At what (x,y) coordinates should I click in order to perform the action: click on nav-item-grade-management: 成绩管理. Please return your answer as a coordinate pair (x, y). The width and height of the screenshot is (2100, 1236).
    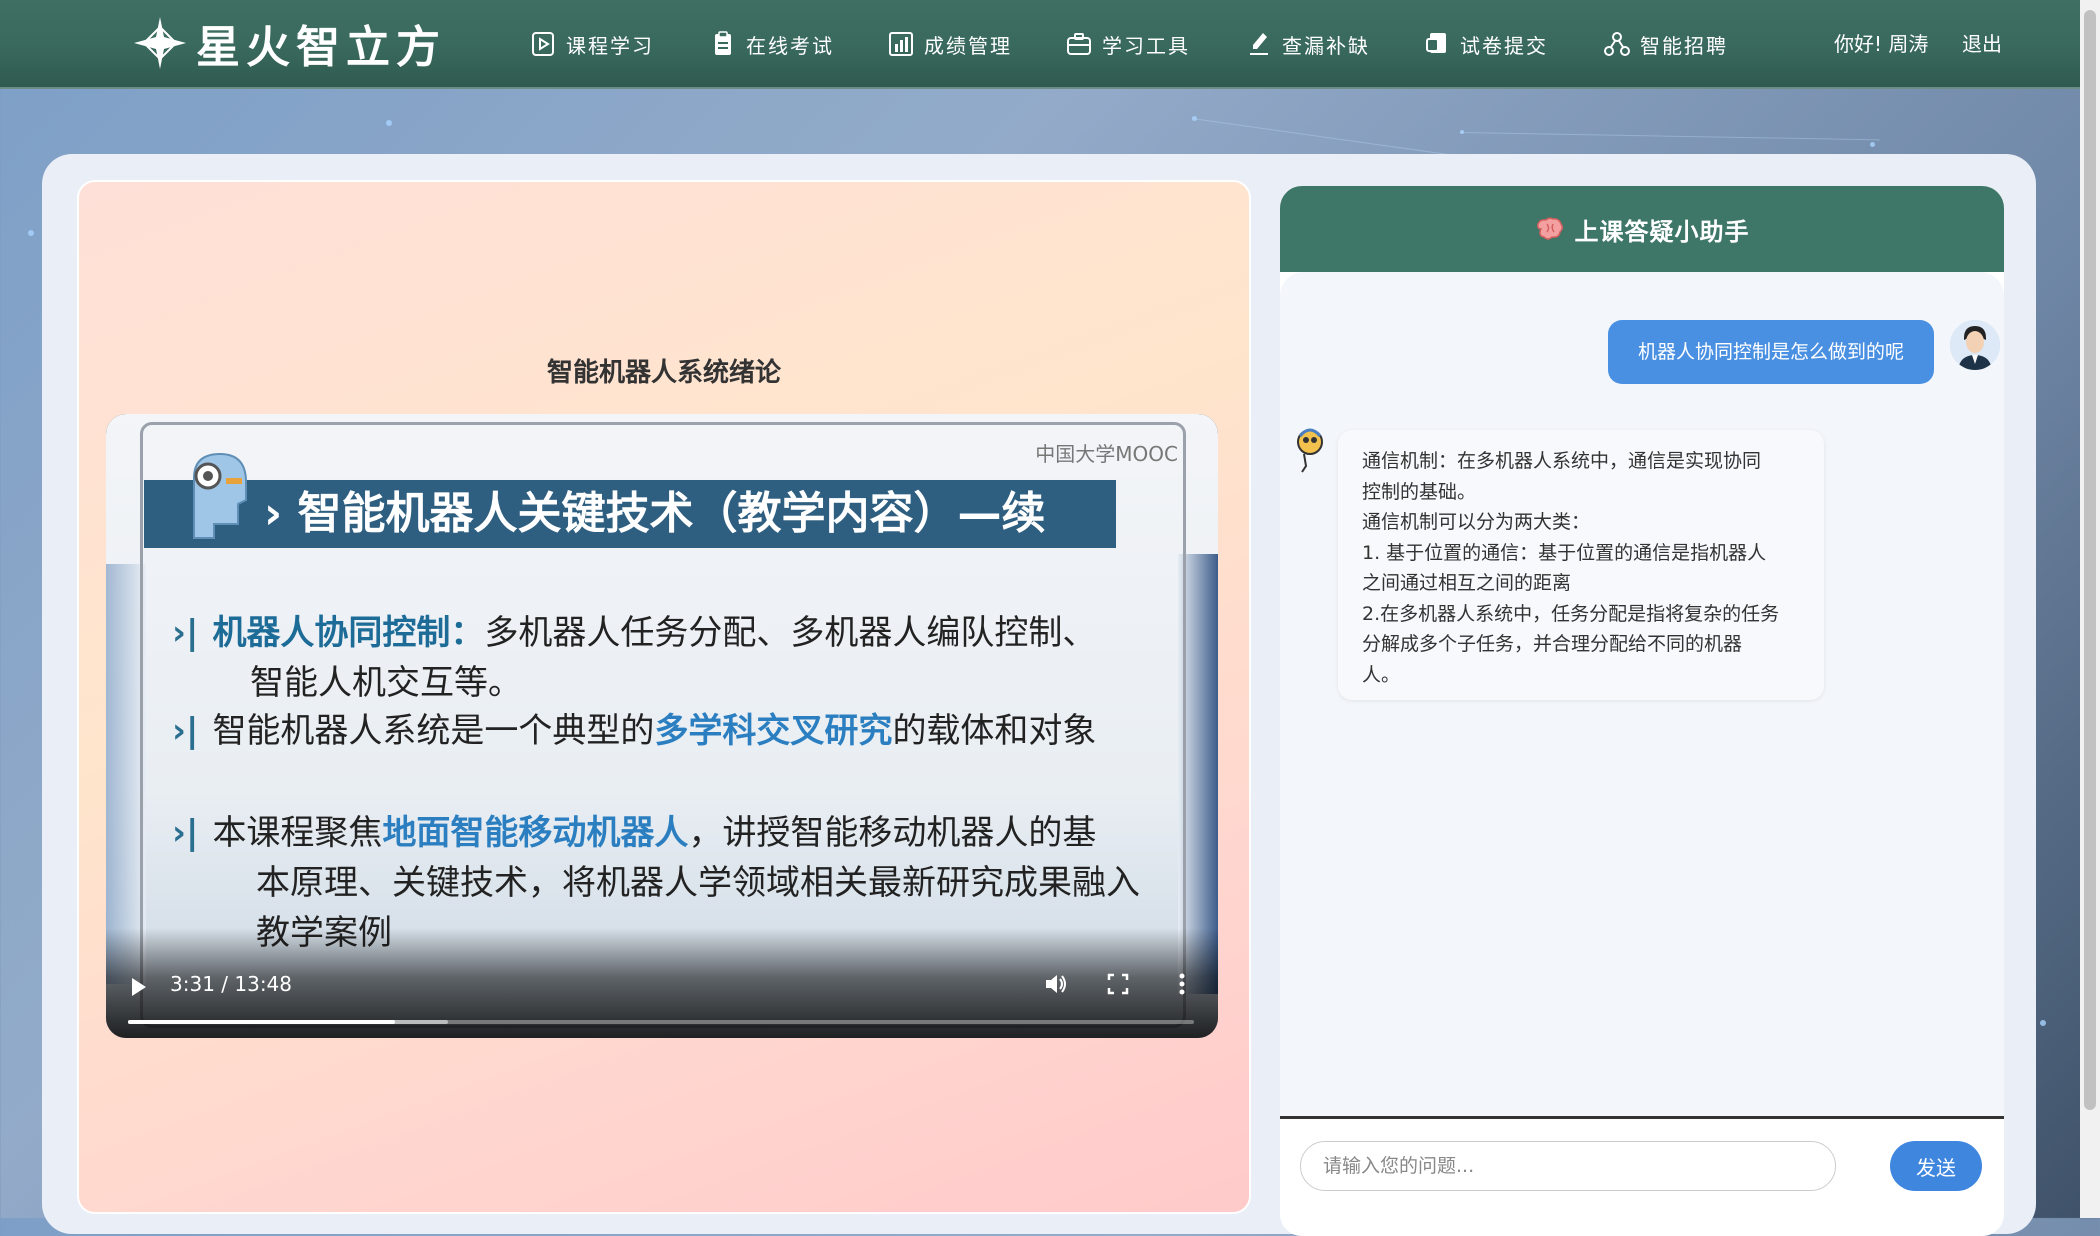
    Looking at the image, I should click on (950, 44).